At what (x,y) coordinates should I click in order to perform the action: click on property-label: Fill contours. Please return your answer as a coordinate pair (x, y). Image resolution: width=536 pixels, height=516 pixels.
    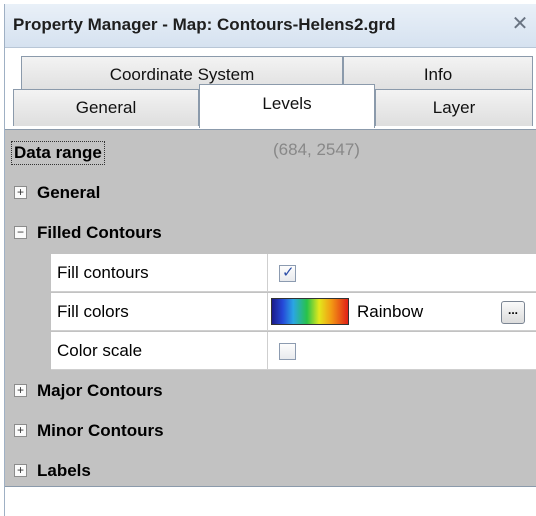
    Looking at the image, I should click on (103, 272).